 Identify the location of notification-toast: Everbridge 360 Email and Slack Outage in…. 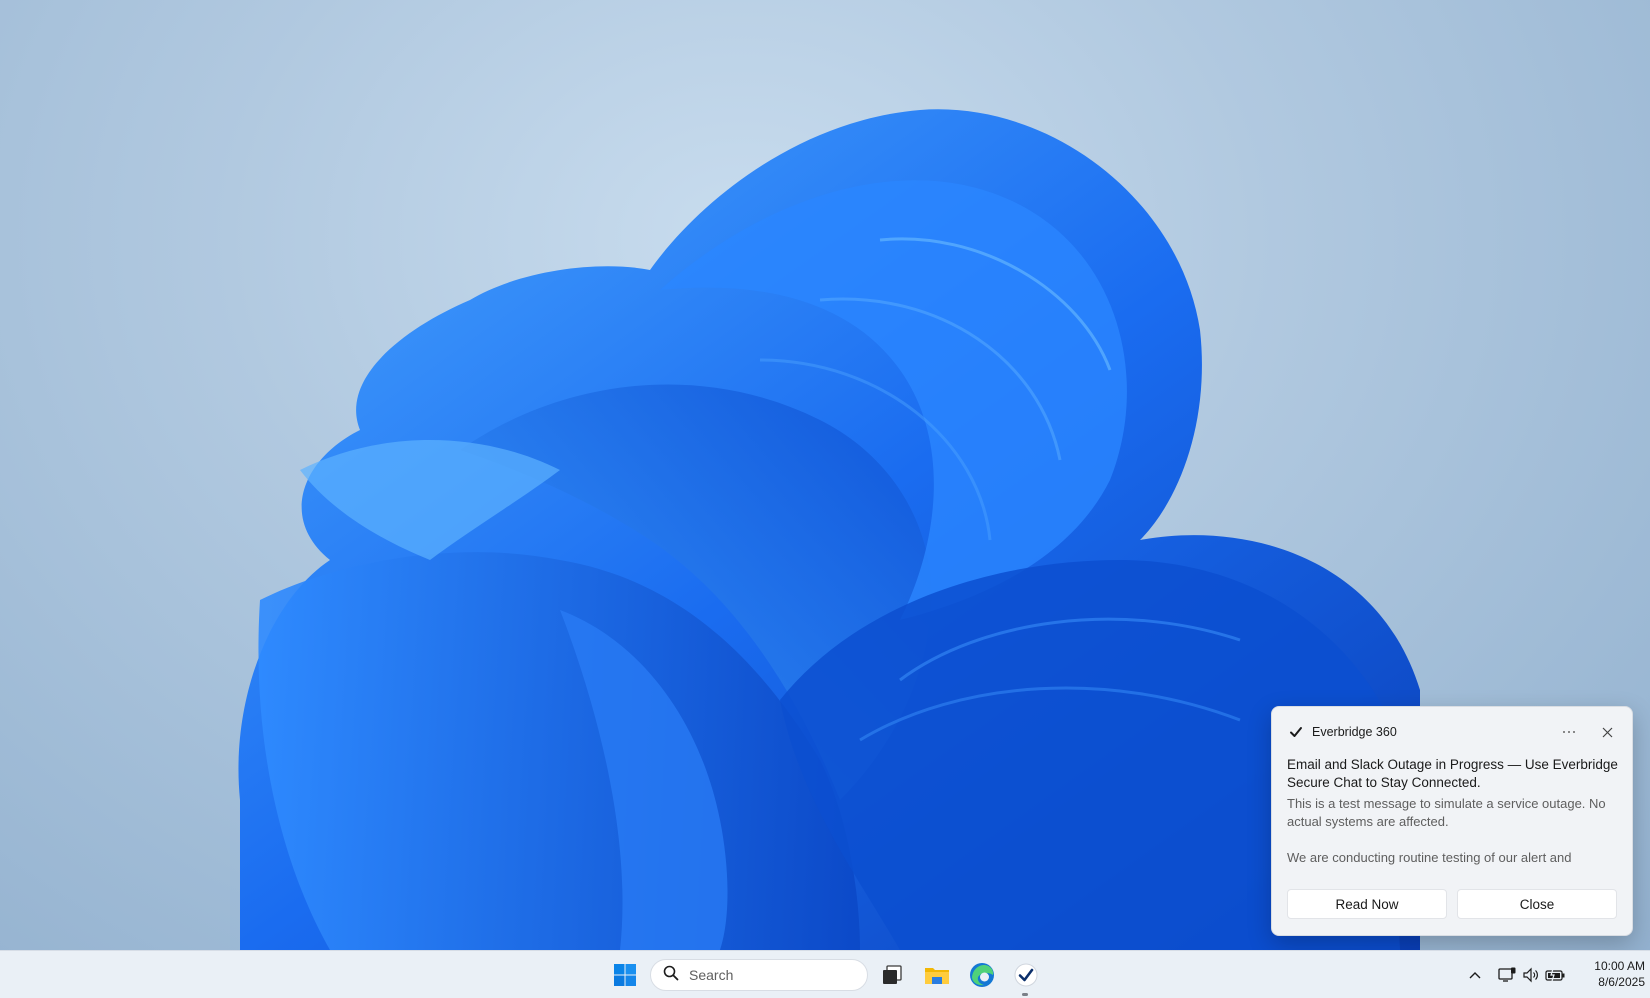
(1452, 821).